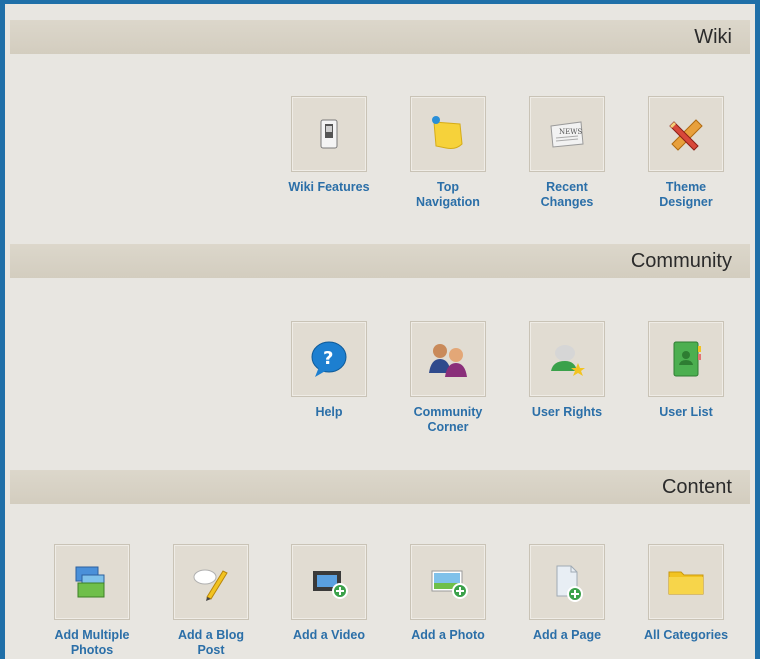 This screenshot has height=659, width=760. I want to click on tile-label: Wiki Features, so click(329, 187).